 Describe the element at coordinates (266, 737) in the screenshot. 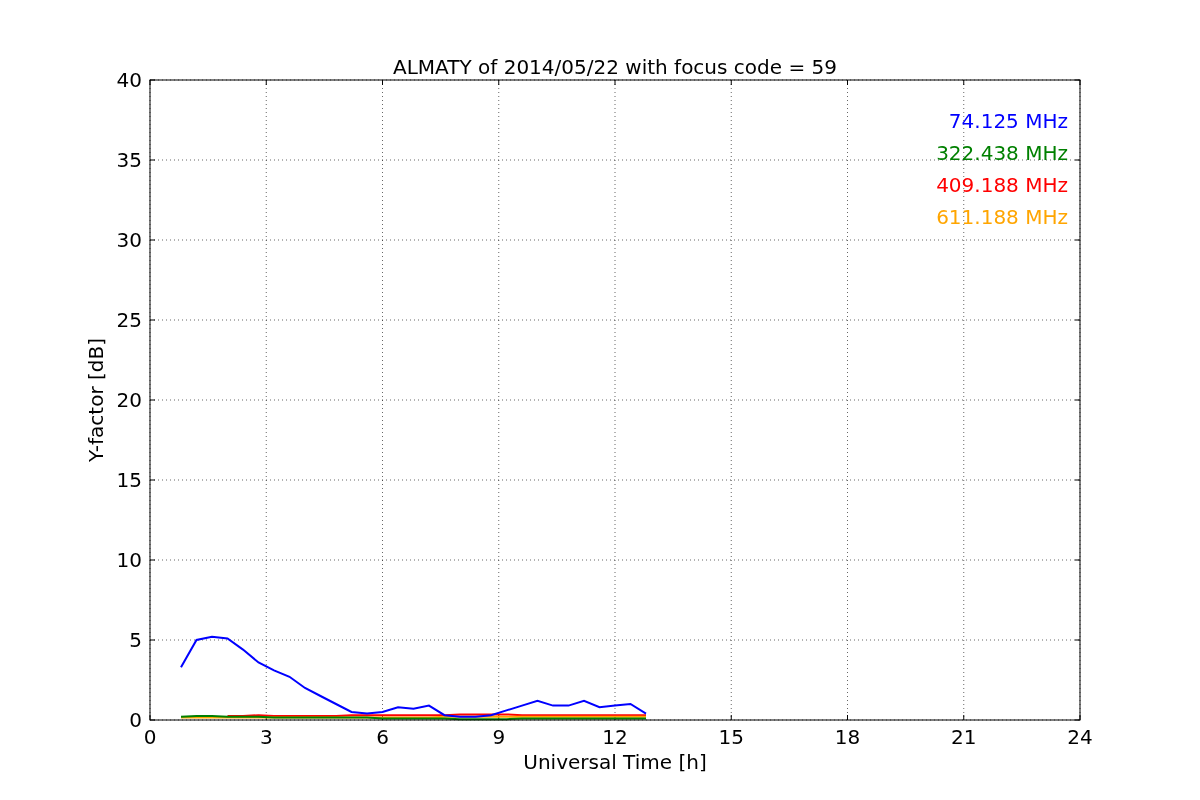

I see `x-tick-label: 3` at that location.